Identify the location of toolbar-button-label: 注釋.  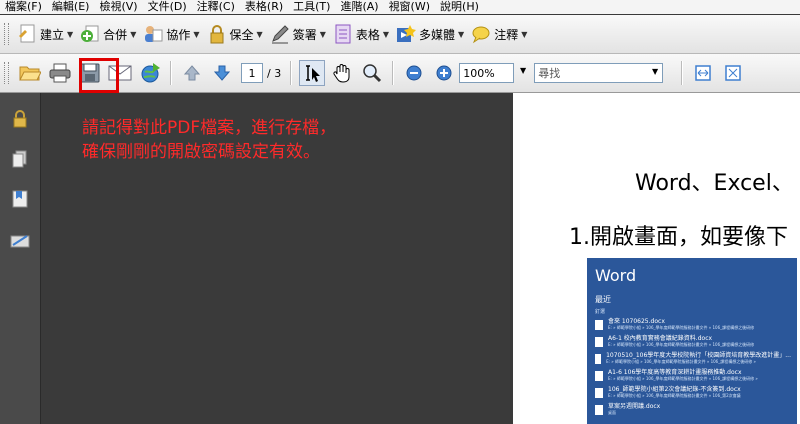
(506, 34).